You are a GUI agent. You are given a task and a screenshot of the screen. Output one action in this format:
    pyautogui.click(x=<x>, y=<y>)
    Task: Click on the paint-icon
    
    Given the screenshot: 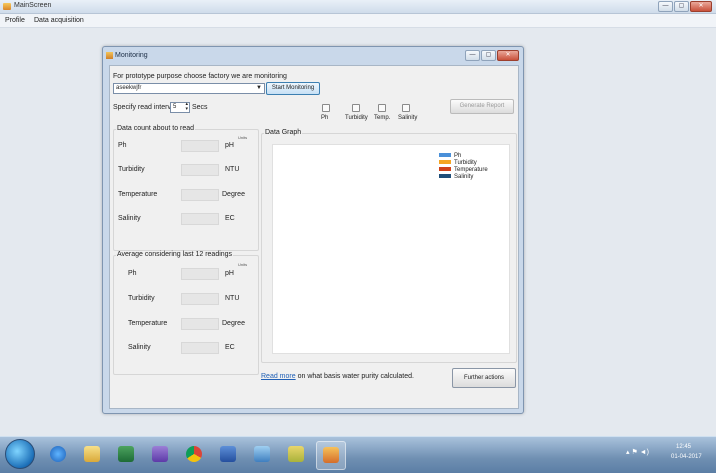 What is the action you would take?
    pyautogui.click(x=262, y=454)
    